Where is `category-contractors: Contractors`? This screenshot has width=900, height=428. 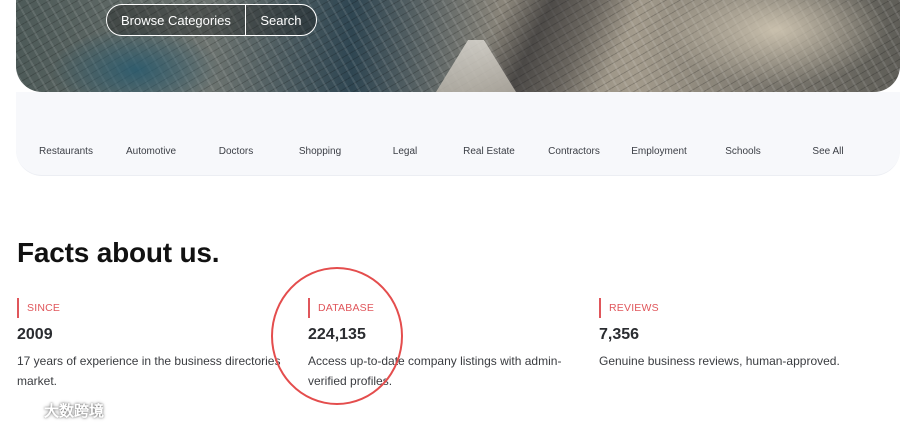
category-contractors: Contractors is located at coordinates (574, 151).